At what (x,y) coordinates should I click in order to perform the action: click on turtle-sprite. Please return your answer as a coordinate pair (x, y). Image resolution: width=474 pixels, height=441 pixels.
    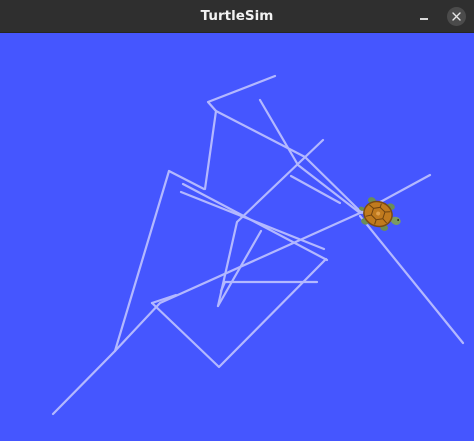
    Looking at the image, I should click on (379, 214).